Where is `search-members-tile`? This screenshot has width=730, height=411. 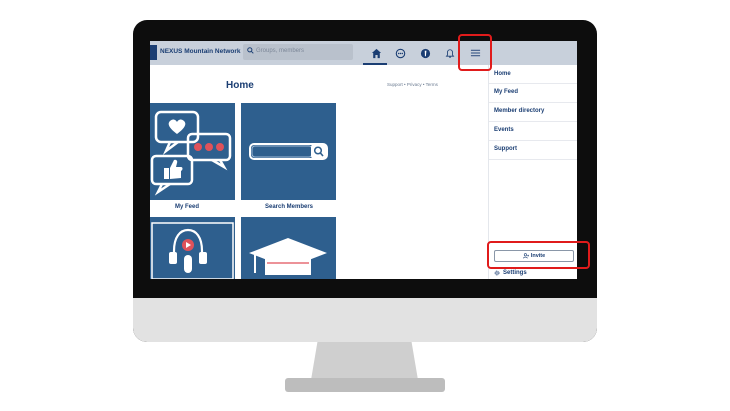
search-members-tile is located at coordinates (288, 151).